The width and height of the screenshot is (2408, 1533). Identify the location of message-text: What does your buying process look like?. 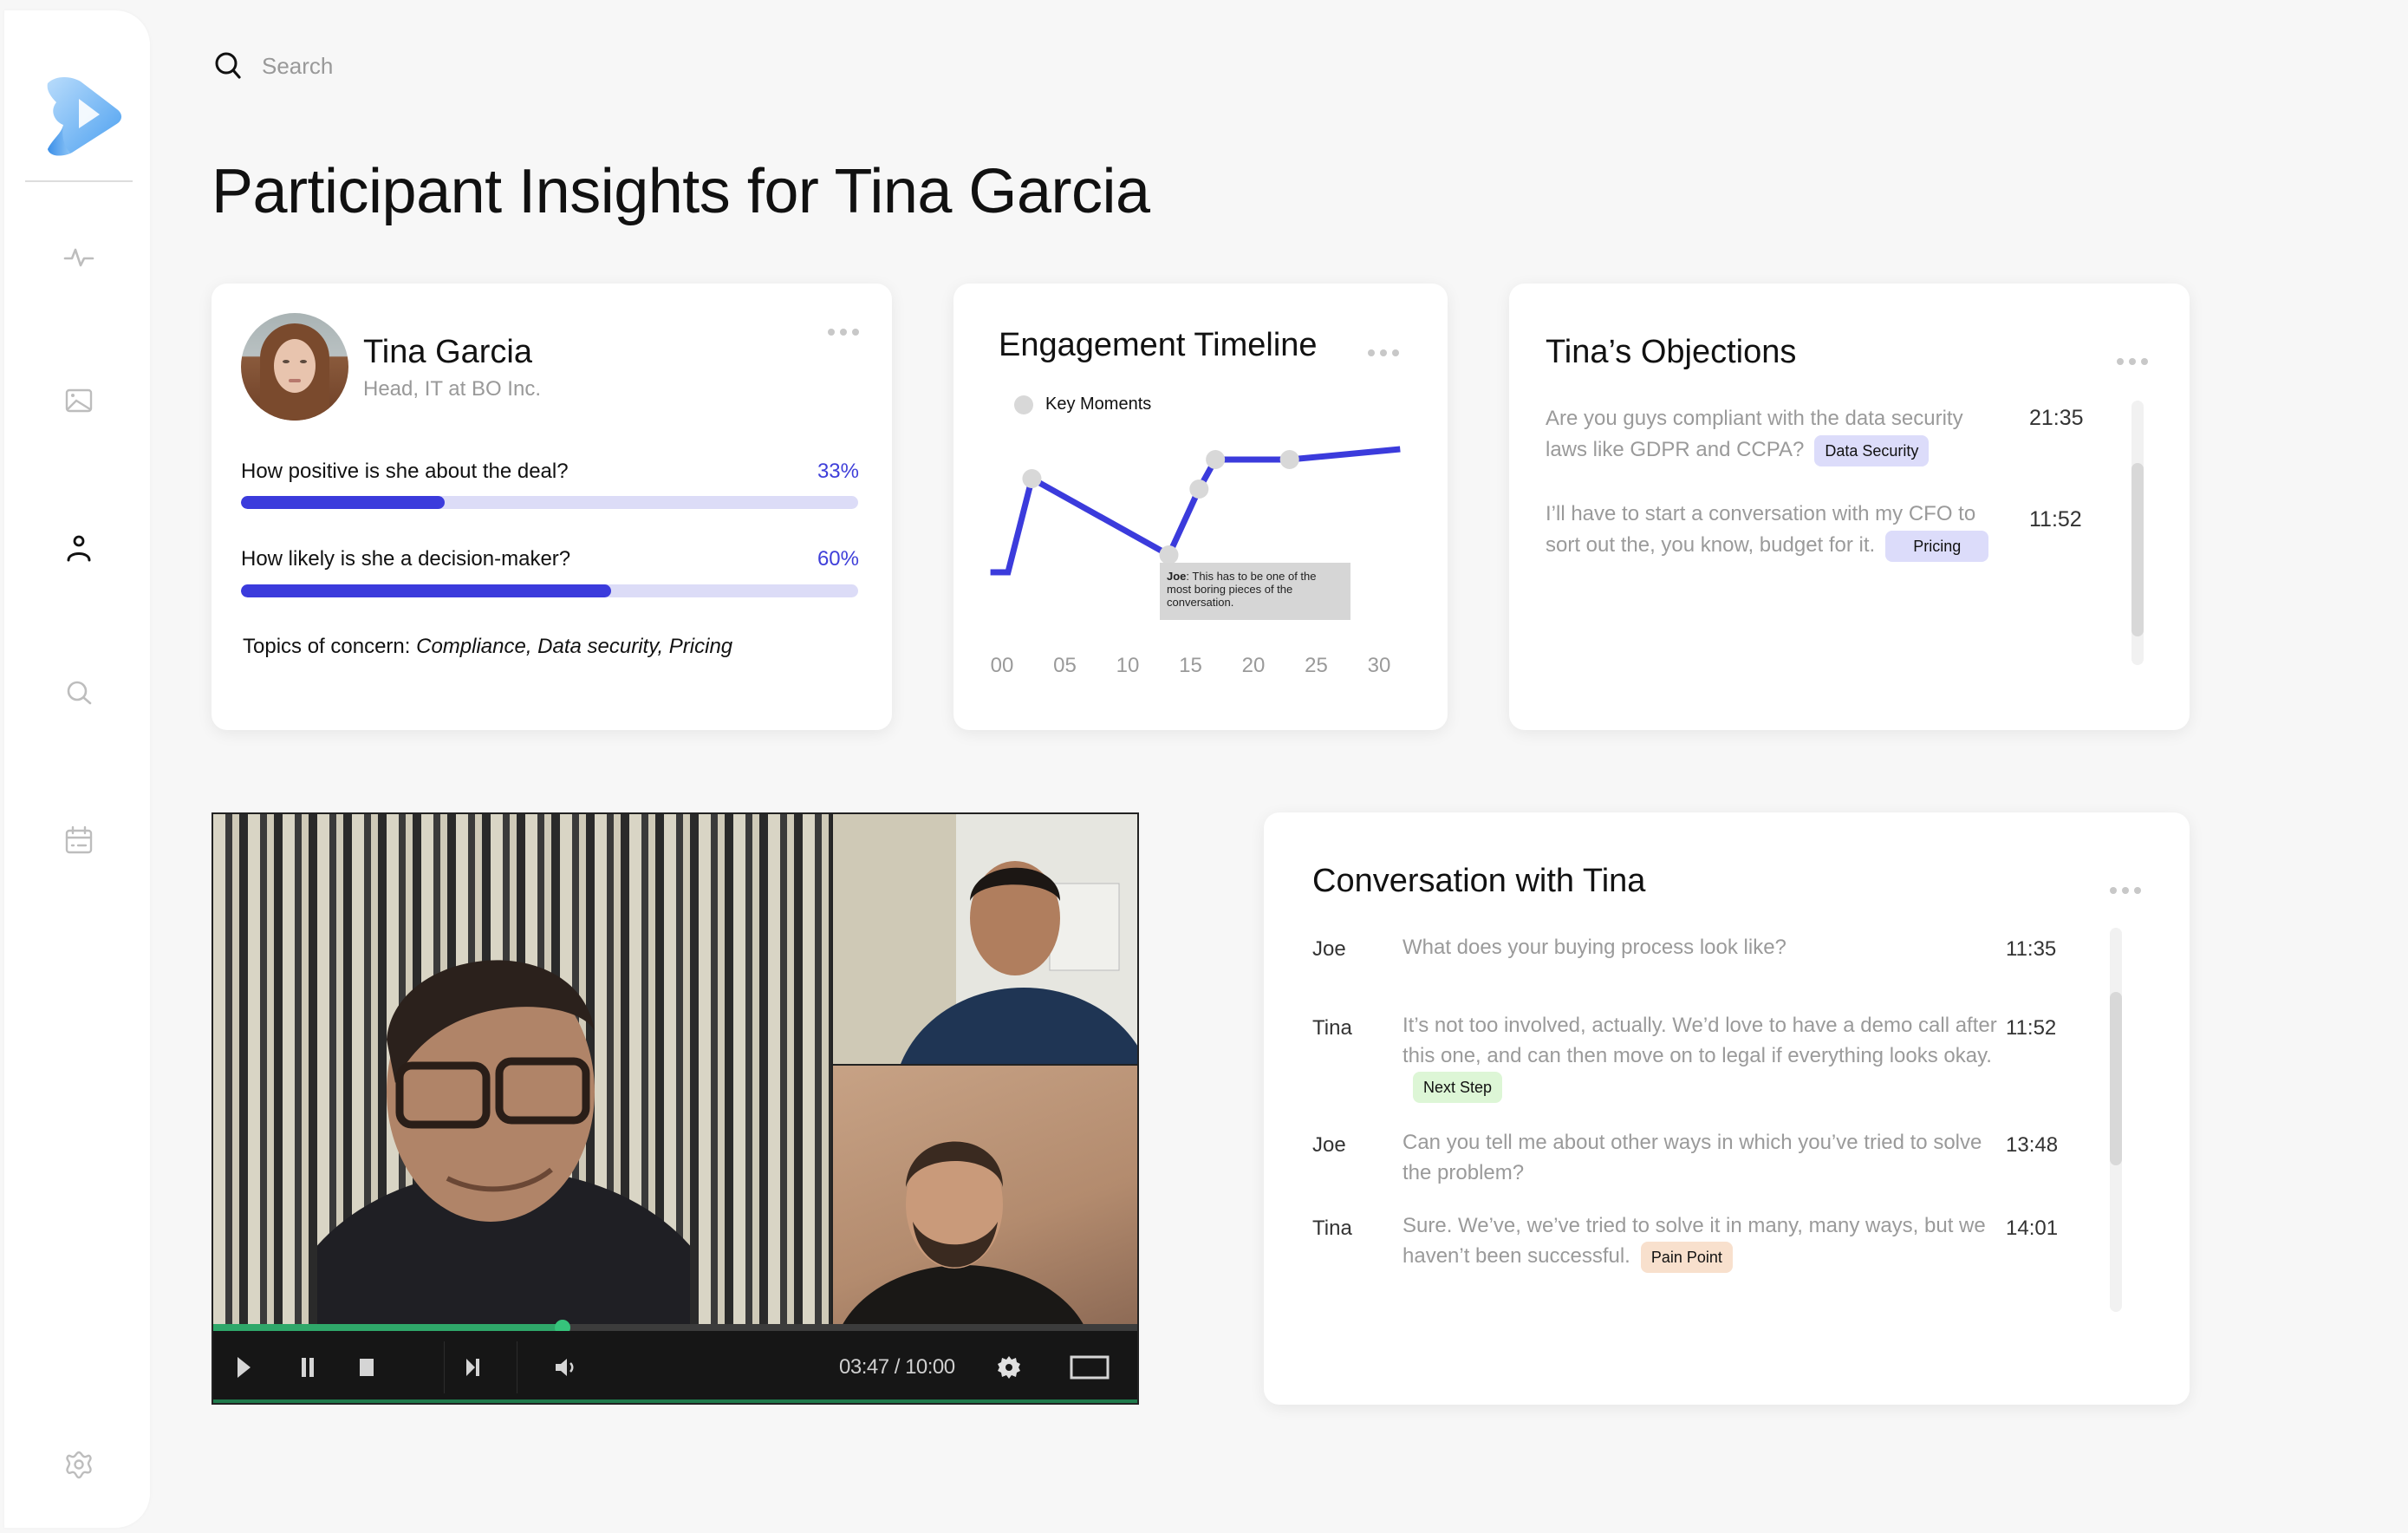
(1594, 947).